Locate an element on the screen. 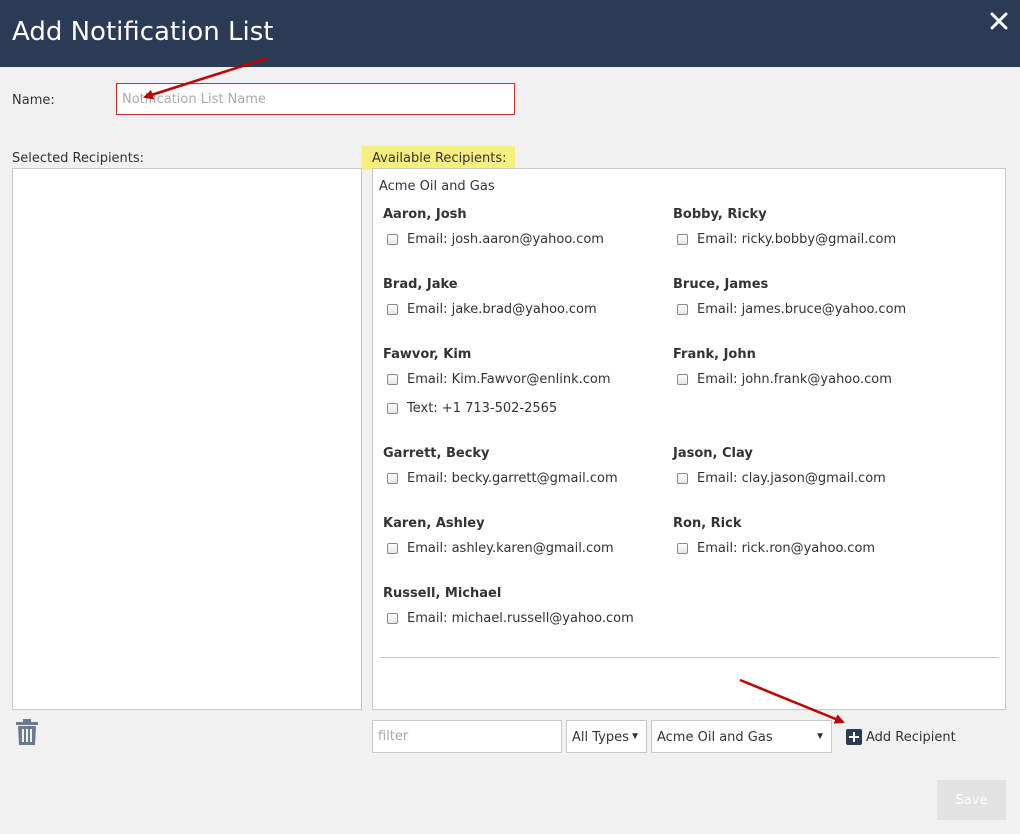 Image resolution: width=1020 pixels, height=834 pixels. dialog-title: Add Notification List is located at coordinates (143, 32).